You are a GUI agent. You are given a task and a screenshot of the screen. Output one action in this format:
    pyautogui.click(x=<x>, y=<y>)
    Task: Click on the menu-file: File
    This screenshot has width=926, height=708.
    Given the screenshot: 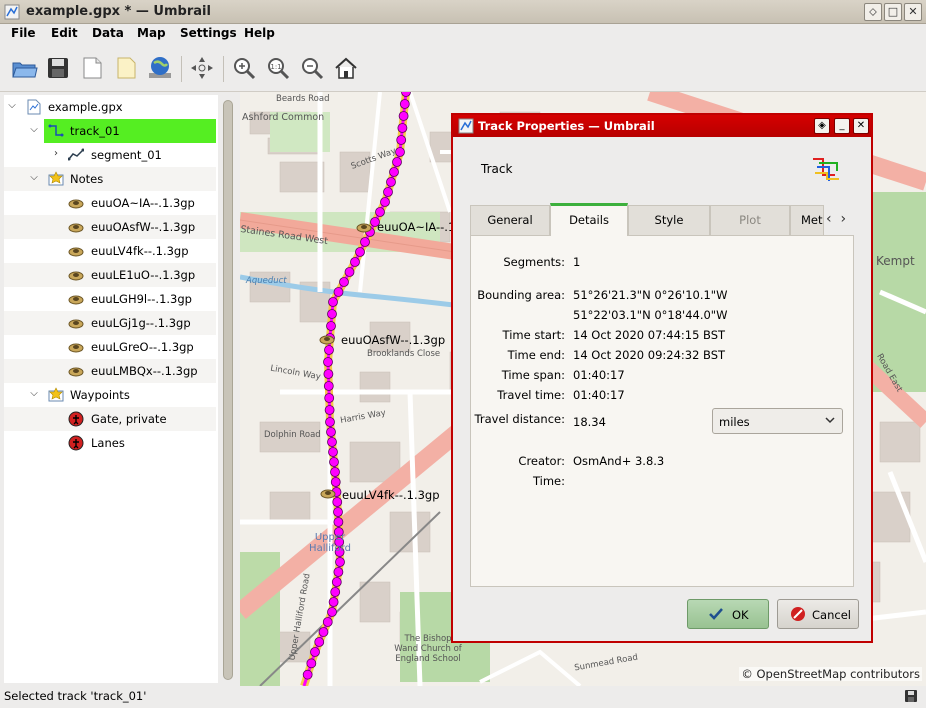 What is the action you would take?
    pyautogui.click(x=23, y=33)
    